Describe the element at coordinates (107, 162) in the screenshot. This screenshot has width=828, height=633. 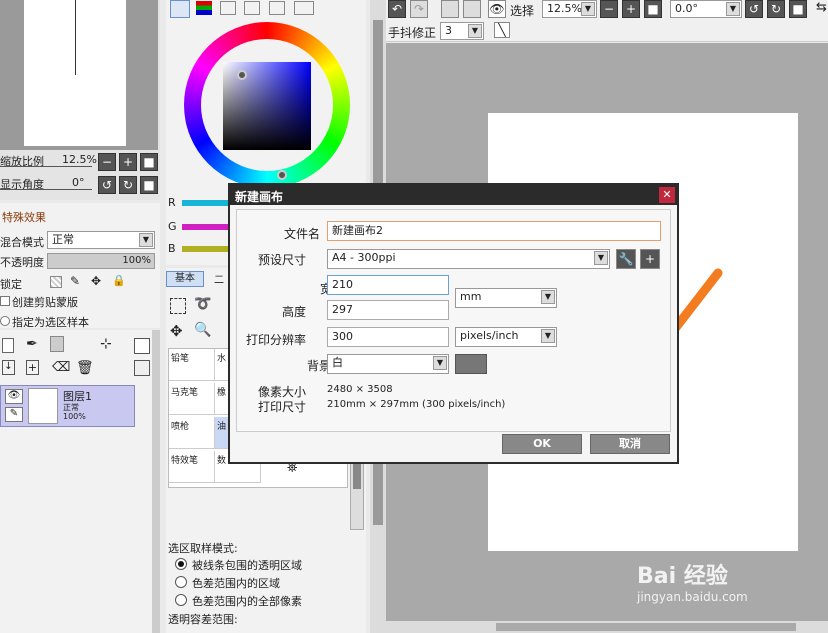
I see `zoom-out-button: −` at that location.